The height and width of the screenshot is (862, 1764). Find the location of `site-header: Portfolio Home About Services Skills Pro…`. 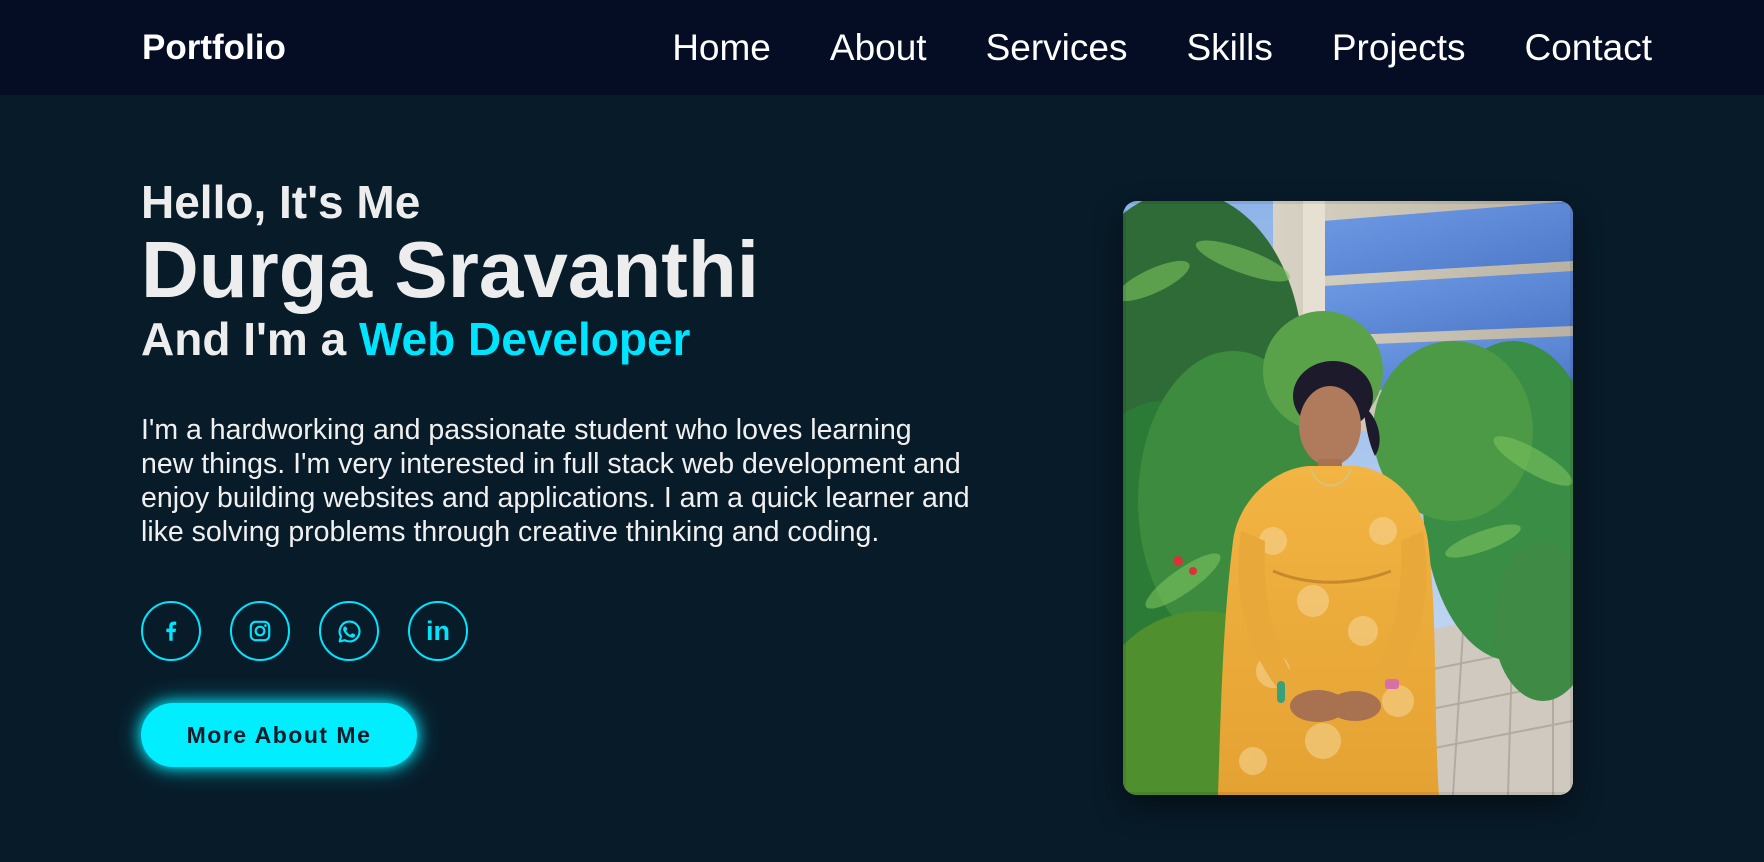

site-header: Portfolio Home About Services Skills Pro… is located at coordinates (882, 47).